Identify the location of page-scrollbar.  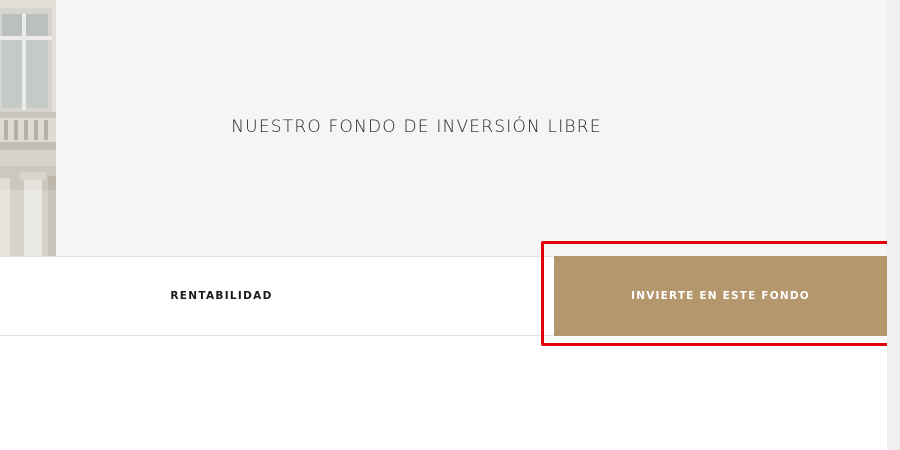
(893, 225).